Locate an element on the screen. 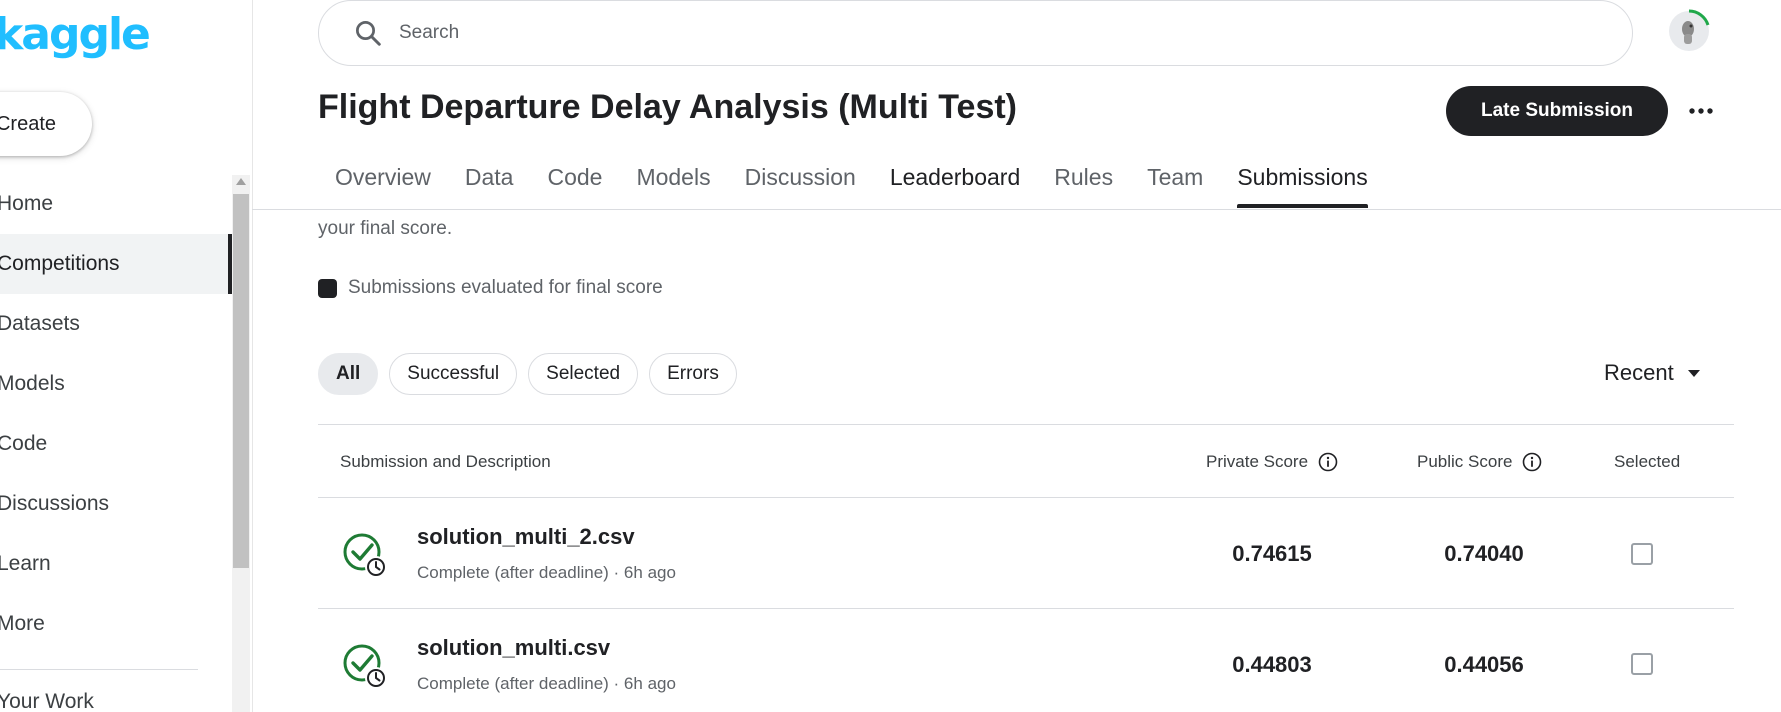  sidebar-item-datasets: Datasets is located at coordinates (116, 324).